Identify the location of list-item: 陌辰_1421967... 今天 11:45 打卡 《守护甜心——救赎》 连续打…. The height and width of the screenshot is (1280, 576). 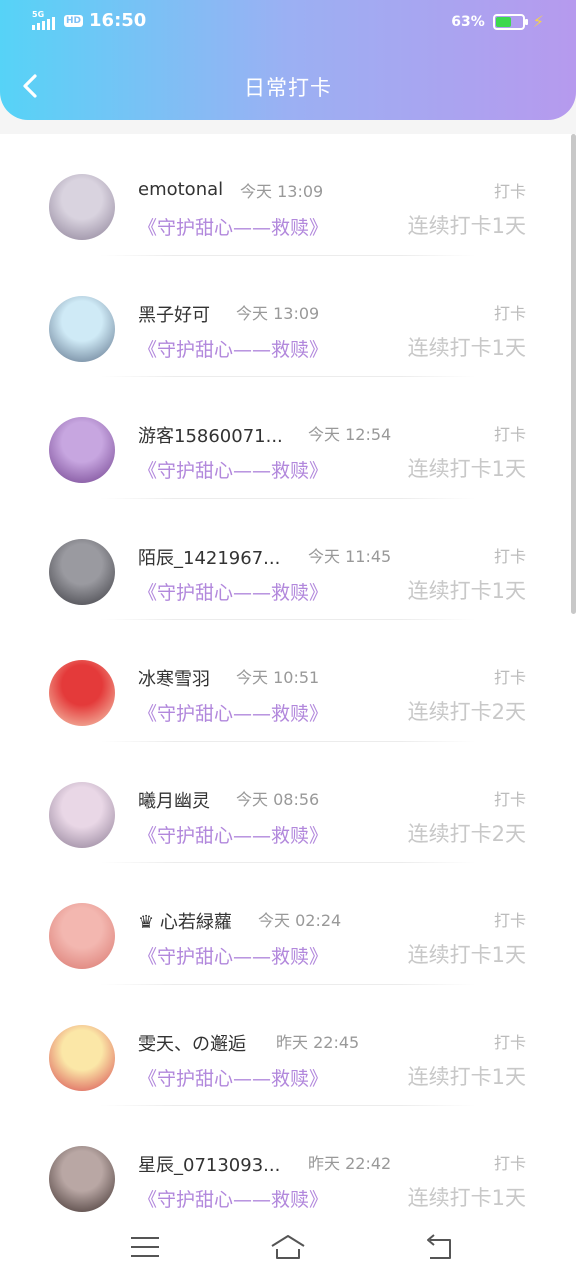
(288, 559).